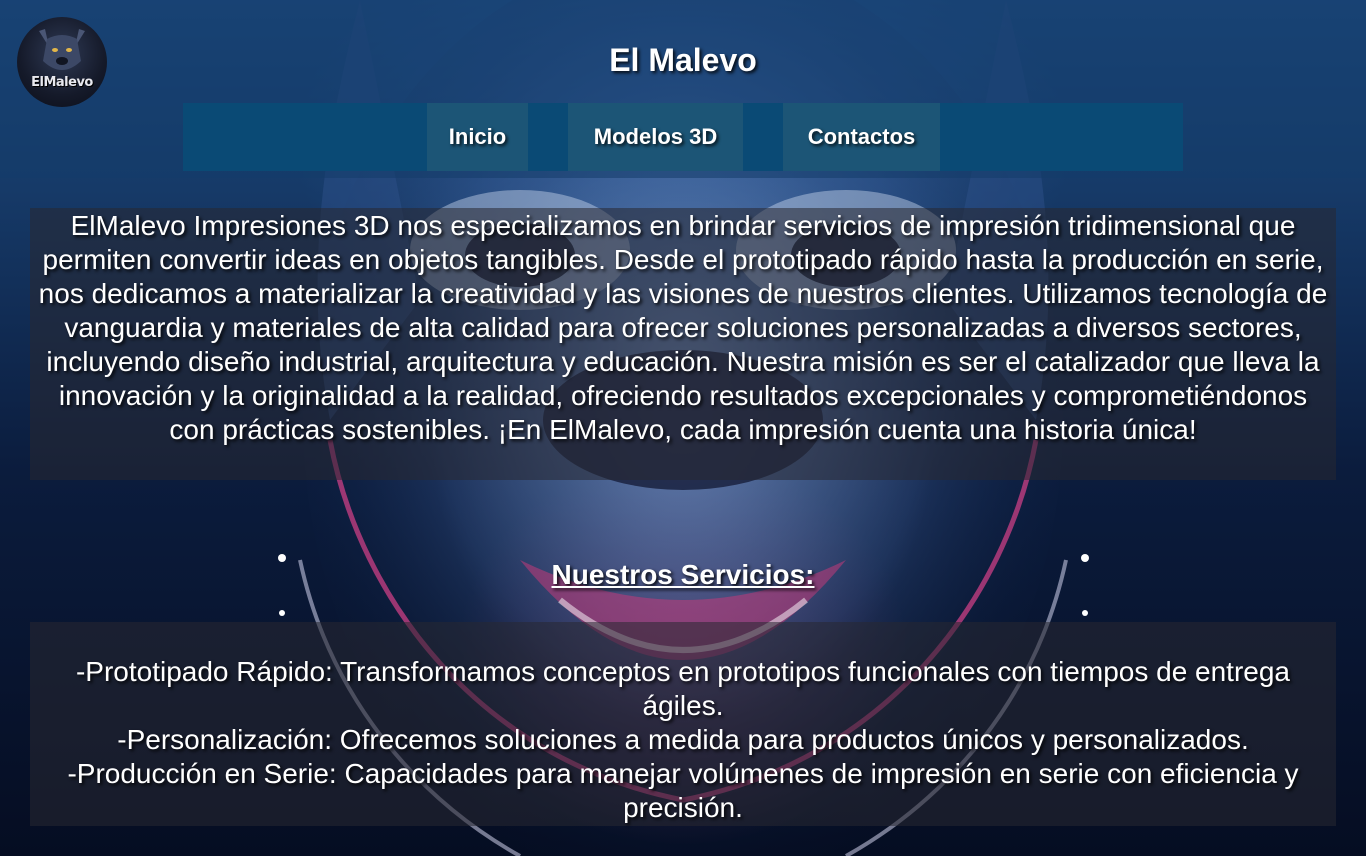 The image size is (1366, 856). What do you see at coordinates (655, 137) in the screenshot?
I see `nav-item-modelos-3d: Modelos 3D` at bounding box center [655, 137].